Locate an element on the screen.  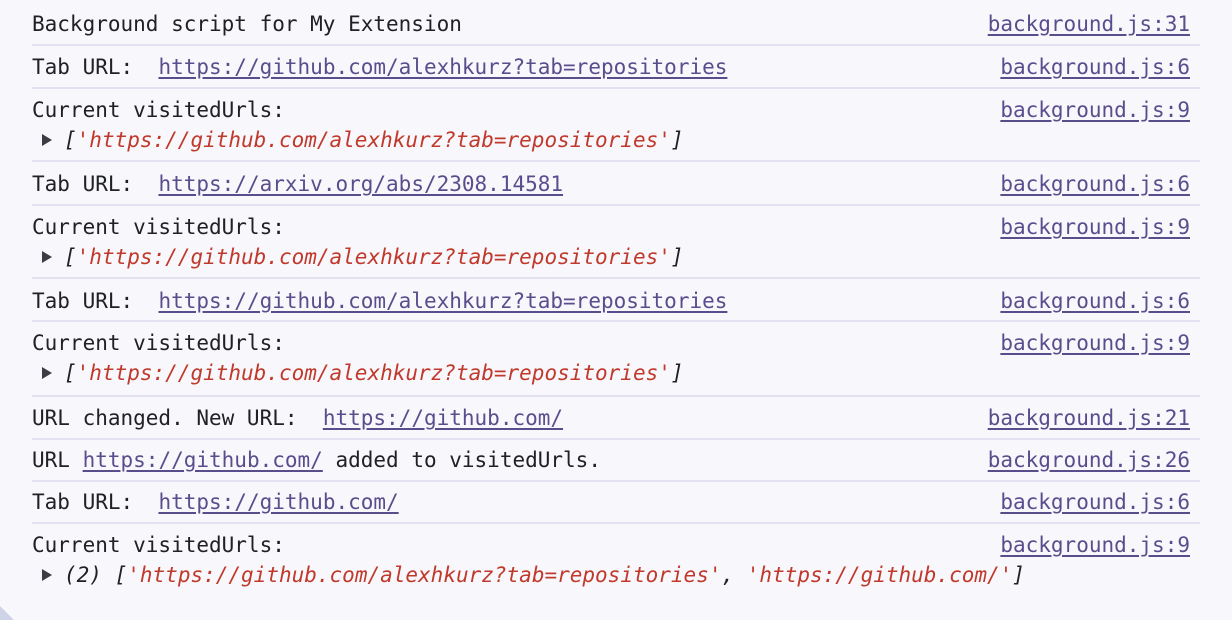
source-link: background.js:21 is located at coordinates (1089, 418).